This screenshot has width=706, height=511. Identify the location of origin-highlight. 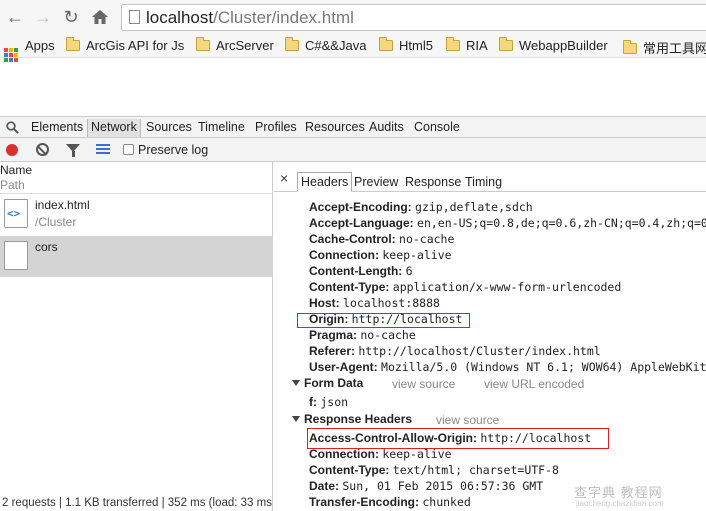
(383, 320).